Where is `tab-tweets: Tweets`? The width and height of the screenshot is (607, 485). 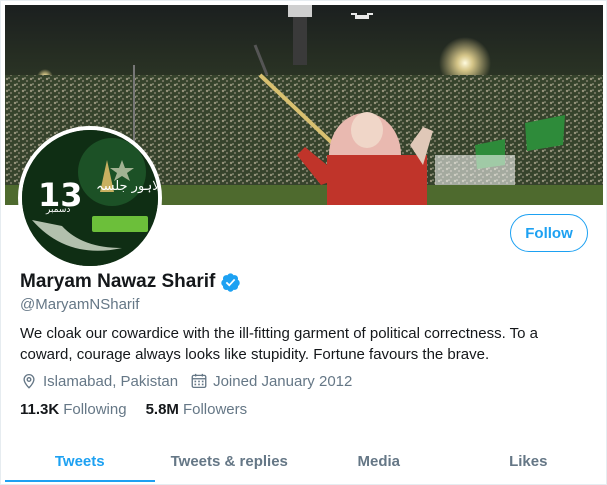
tab-tweets: Tweets is located at coordinates (80, 460).